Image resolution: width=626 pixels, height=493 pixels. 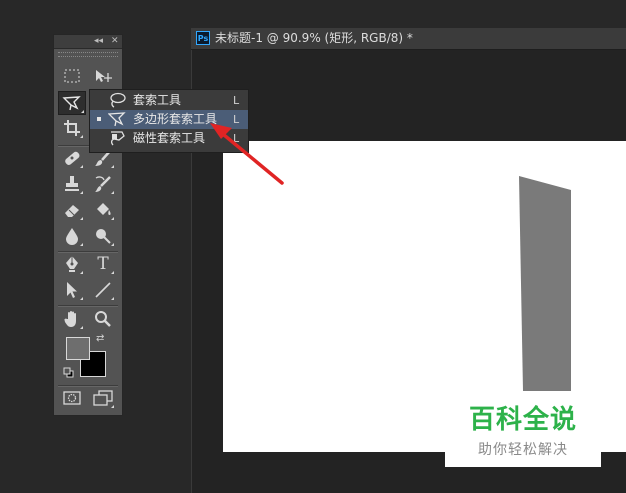 What do you see at coordinates (175, 119) in the screenshot?
I see `flyout-item-label: 多边形套索工具` at bounding box center [175, 119].